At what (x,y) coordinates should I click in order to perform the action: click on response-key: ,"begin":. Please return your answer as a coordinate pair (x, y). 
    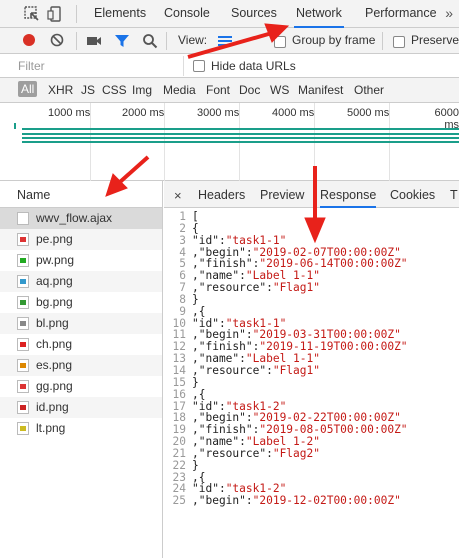
    Looking at the image, I should click on (222, 501).